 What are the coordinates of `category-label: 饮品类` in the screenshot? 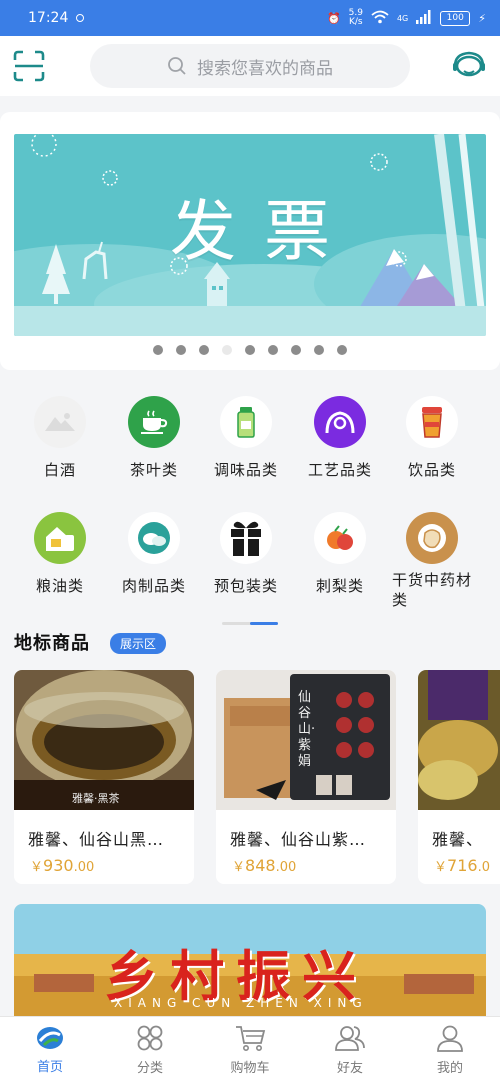 It's located at (431, 470).